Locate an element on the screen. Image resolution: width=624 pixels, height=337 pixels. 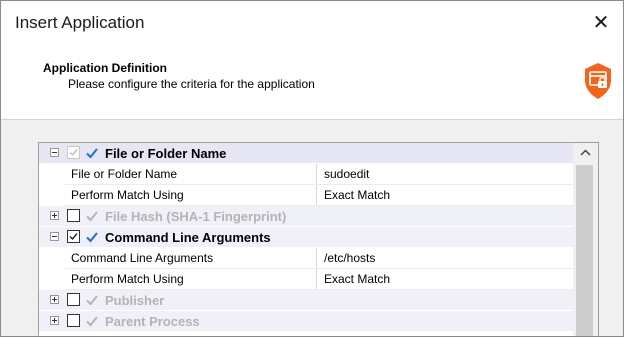
category-row: Command Line Arguments is located at coordinates (306, 237).